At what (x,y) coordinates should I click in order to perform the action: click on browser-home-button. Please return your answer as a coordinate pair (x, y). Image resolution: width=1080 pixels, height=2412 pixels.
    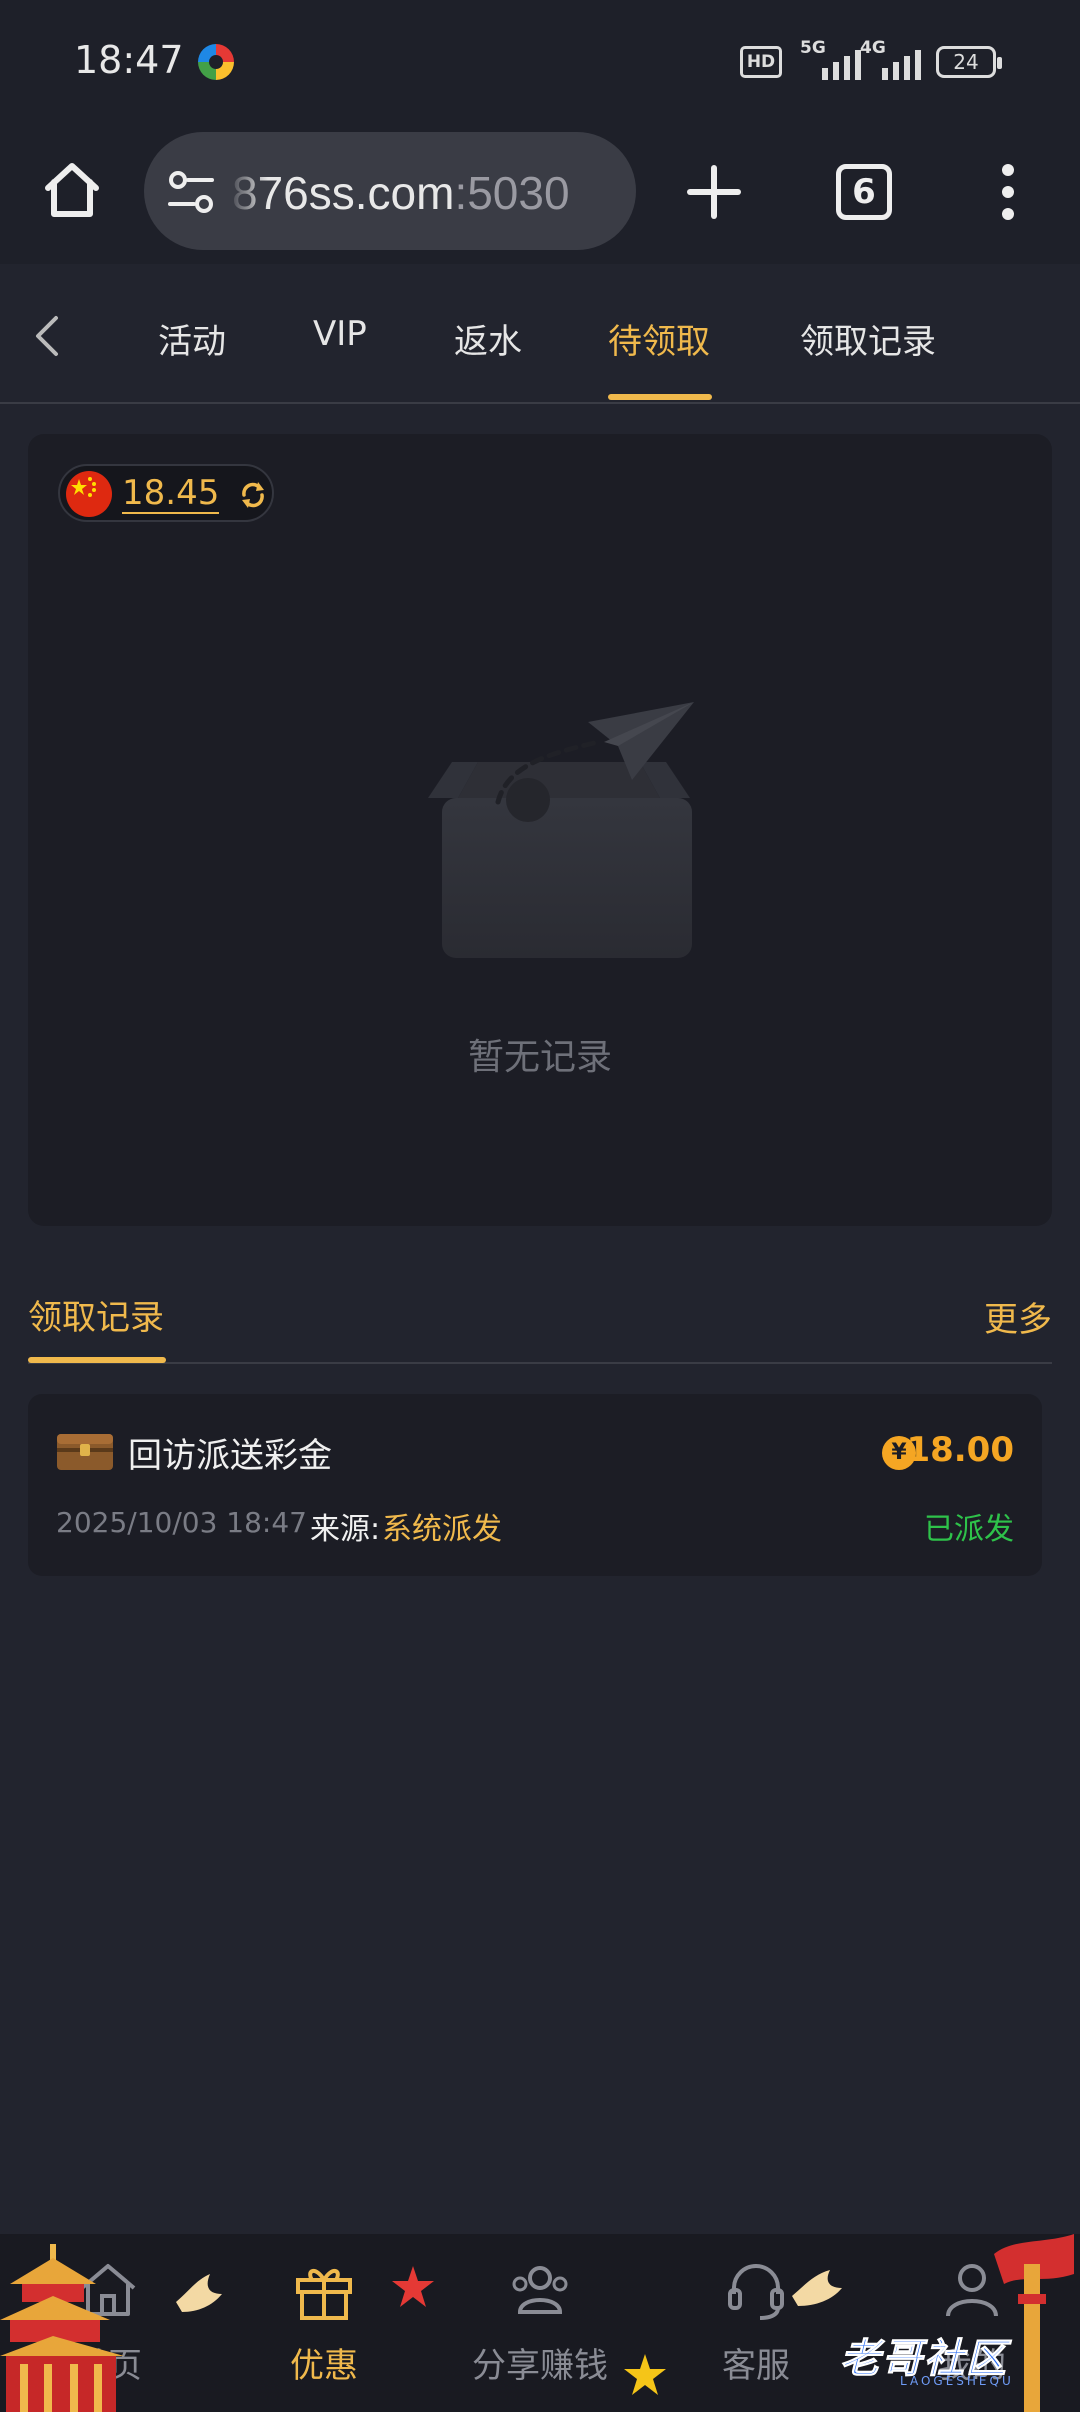
    Looking at the image, I should click on (72, 190).